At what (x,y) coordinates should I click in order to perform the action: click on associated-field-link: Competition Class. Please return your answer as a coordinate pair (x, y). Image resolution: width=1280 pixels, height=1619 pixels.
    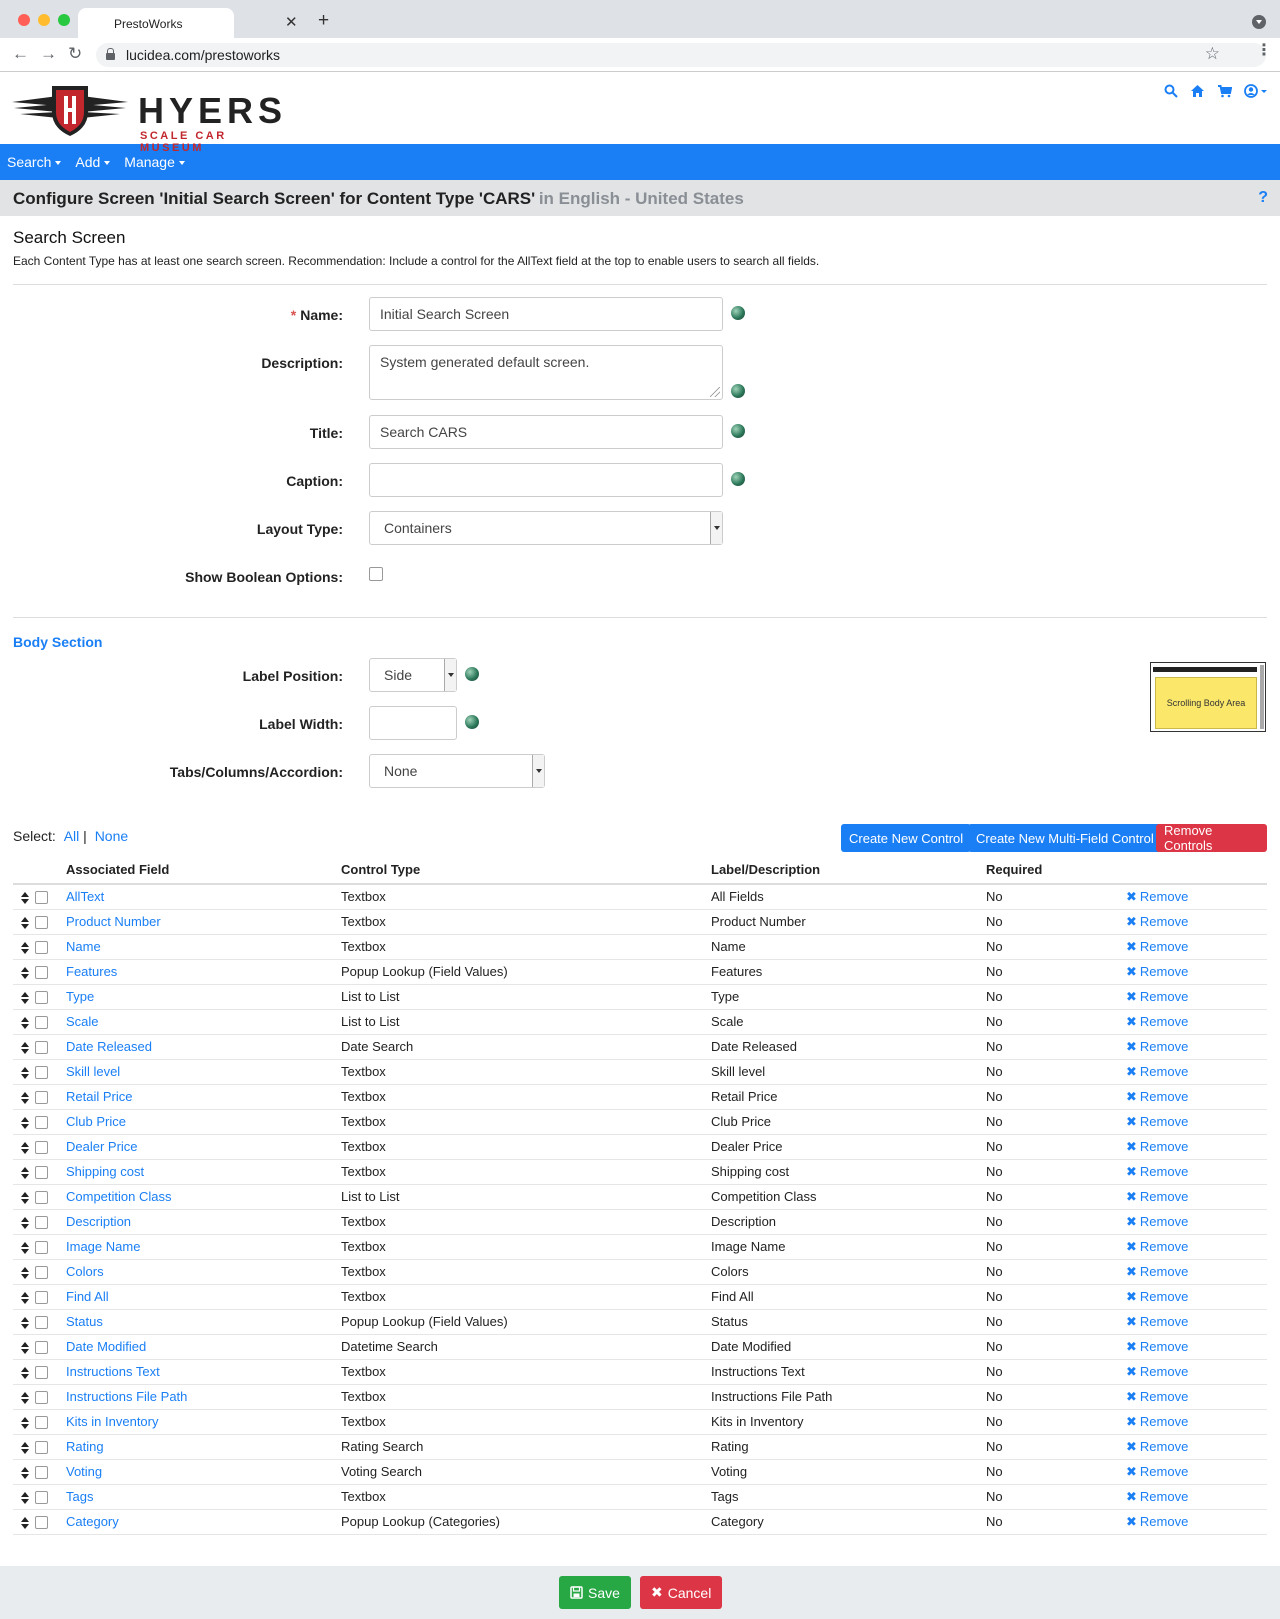
    Looking at the image, I should click on (119, 1196).